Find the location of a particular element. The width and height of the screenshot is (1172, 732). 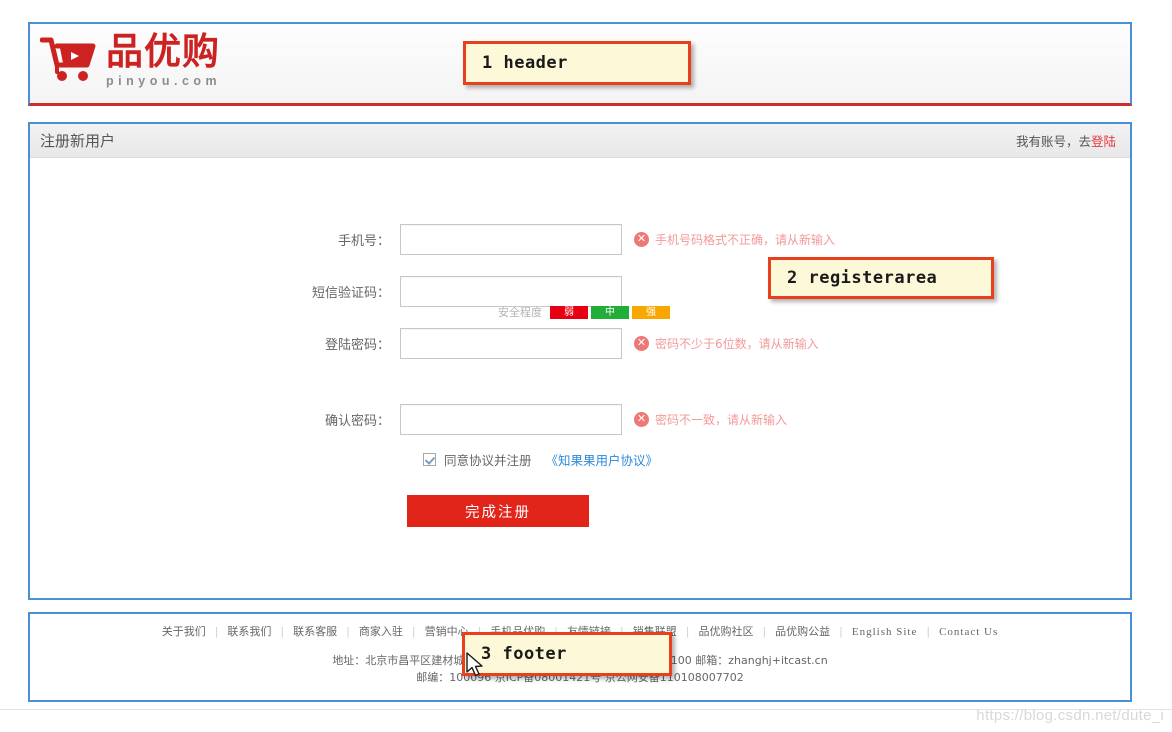

label-sms: 短信验证码： is located at coordinates (350, 293).